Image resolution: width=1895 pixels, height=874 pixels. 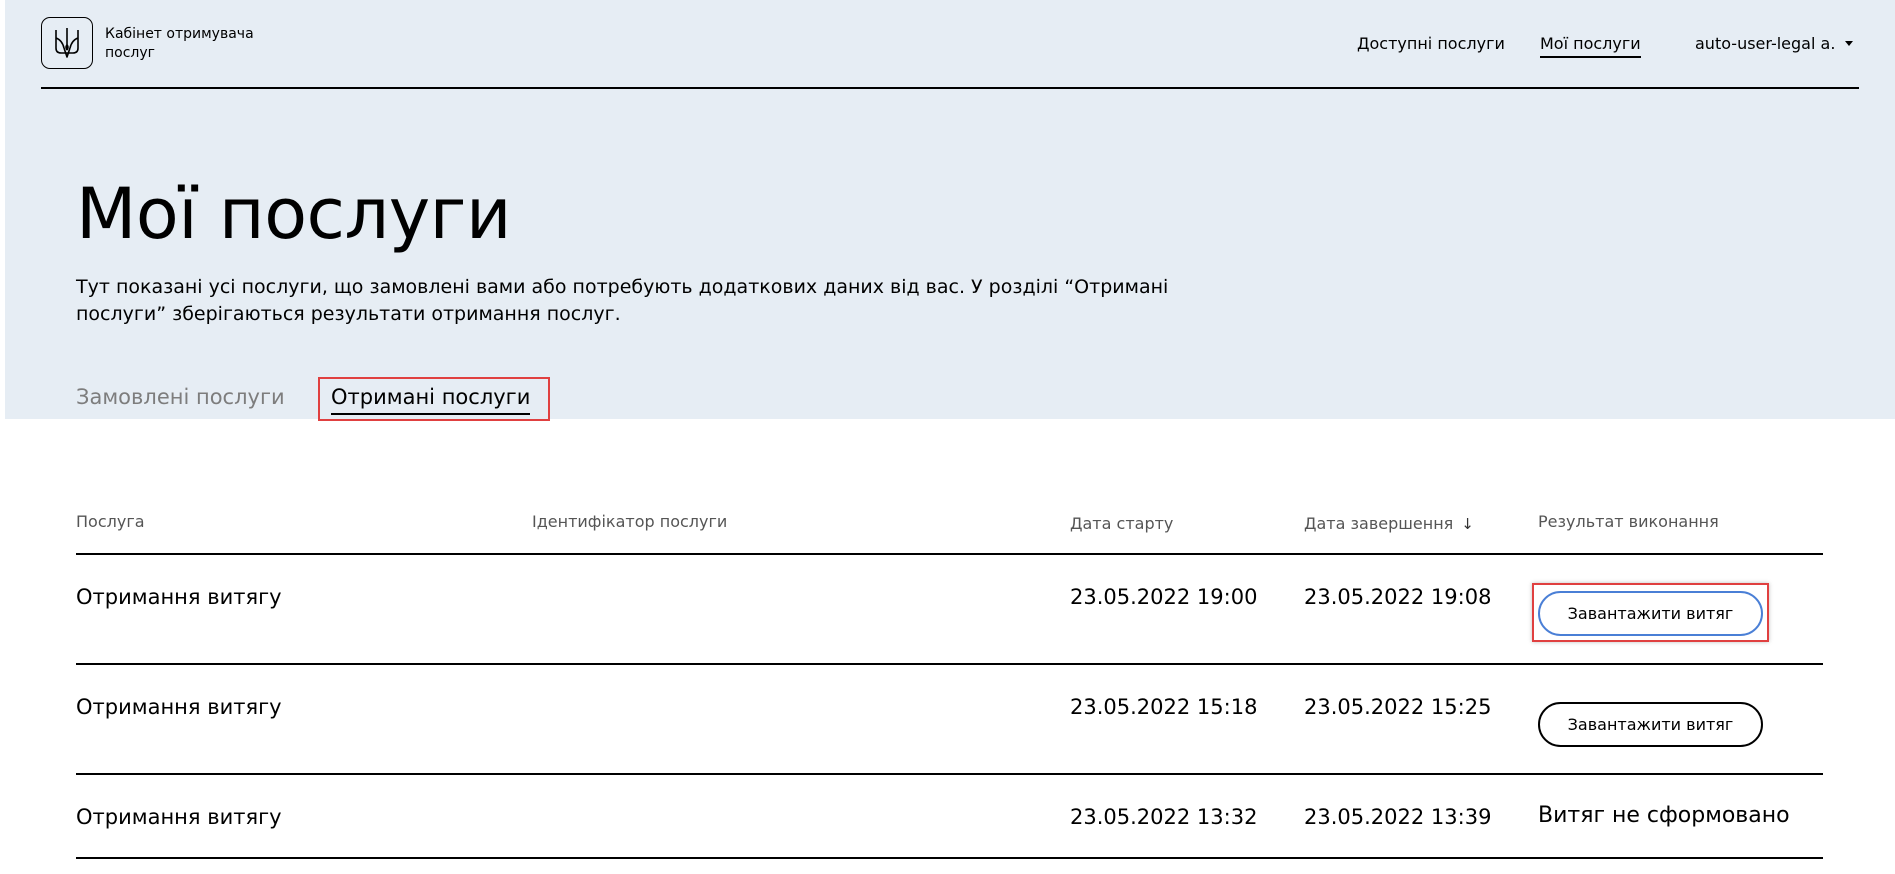 What do you see at coordinates (1398, 707) in the screenshot?
I see `end-date: 23.05.2022 15:25` at bounding box center [1398, 707].